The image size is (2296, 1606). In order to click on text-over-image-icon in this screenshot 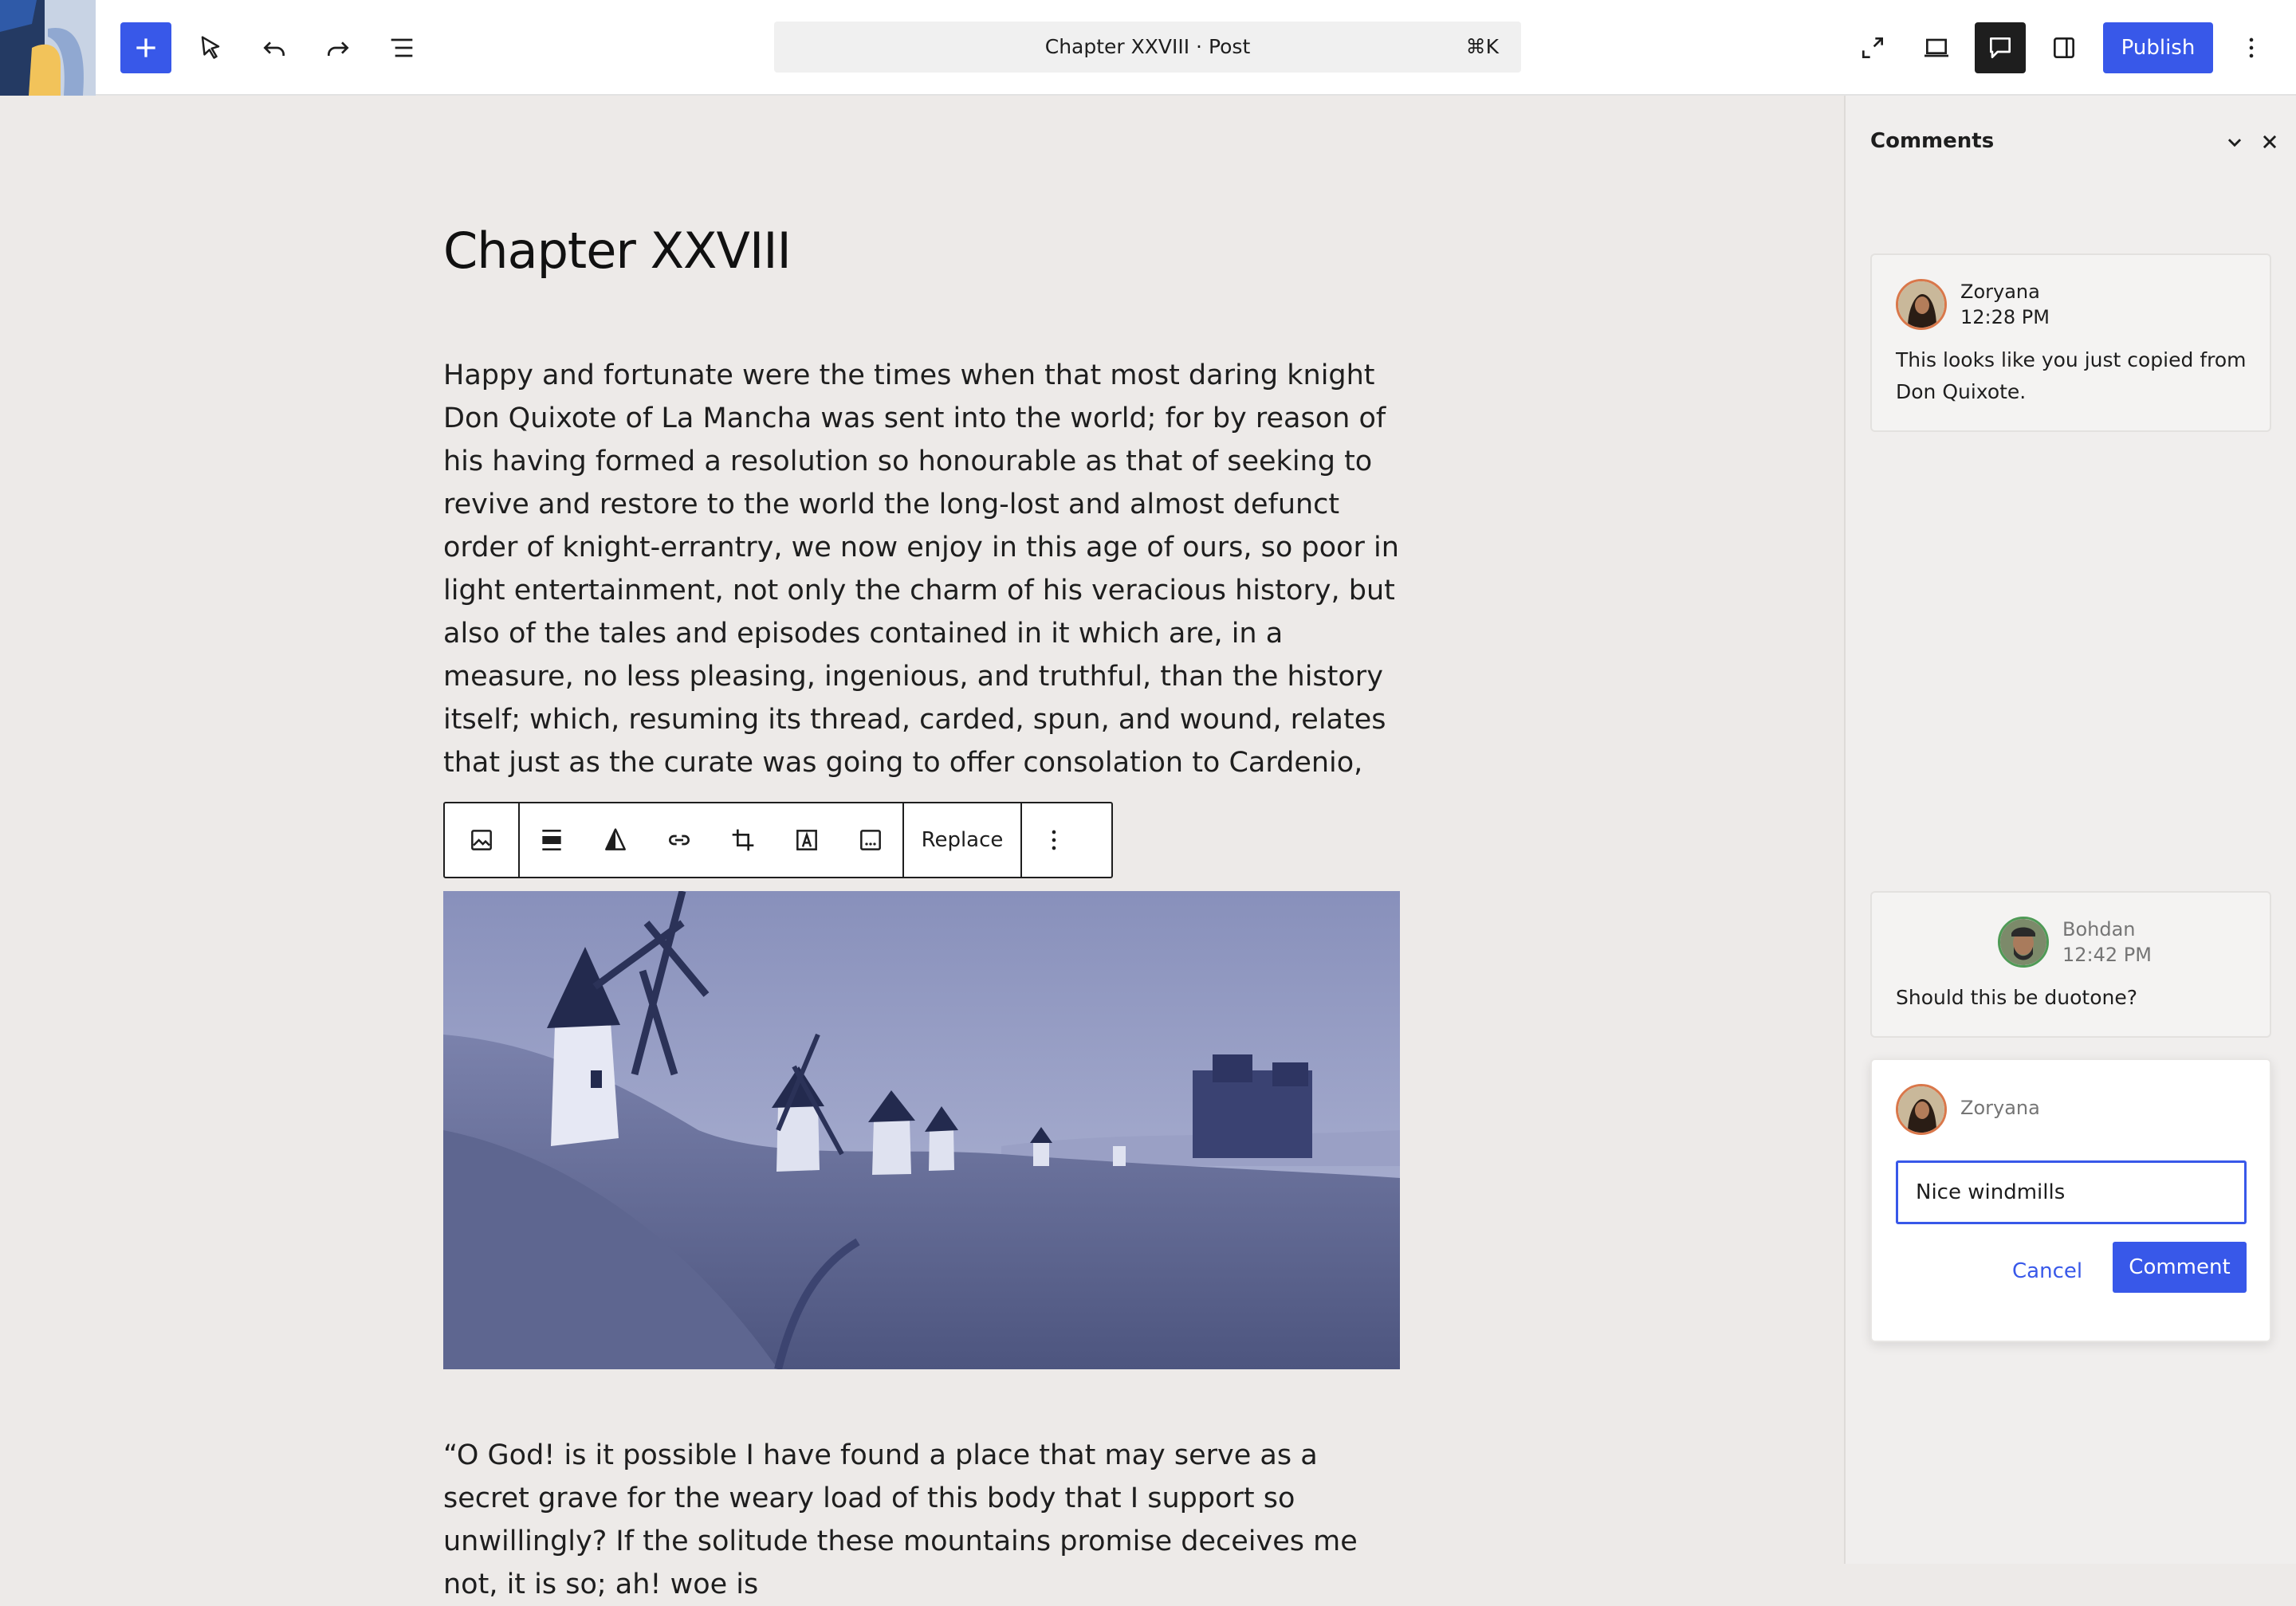, I will do `click(806, 840)`.